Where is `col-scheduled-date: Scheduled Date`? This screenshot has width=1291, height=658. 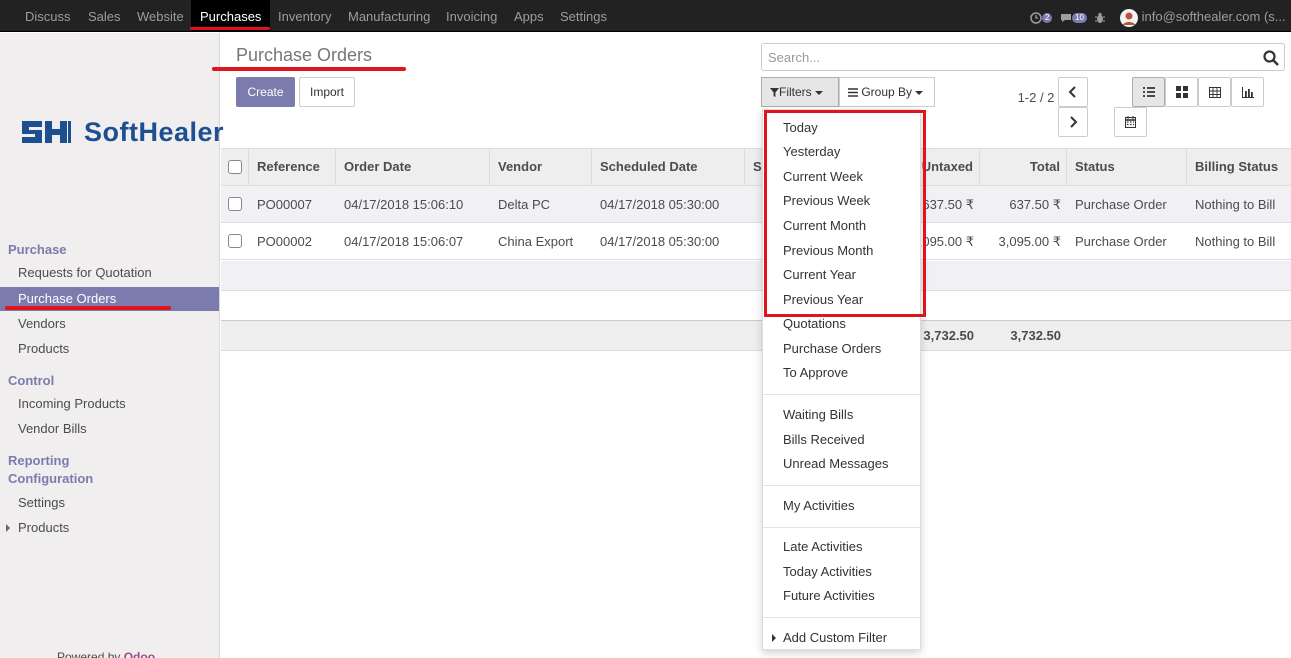
col-scheduled-date: Scheduled Date is located at coordinates (668, 167).